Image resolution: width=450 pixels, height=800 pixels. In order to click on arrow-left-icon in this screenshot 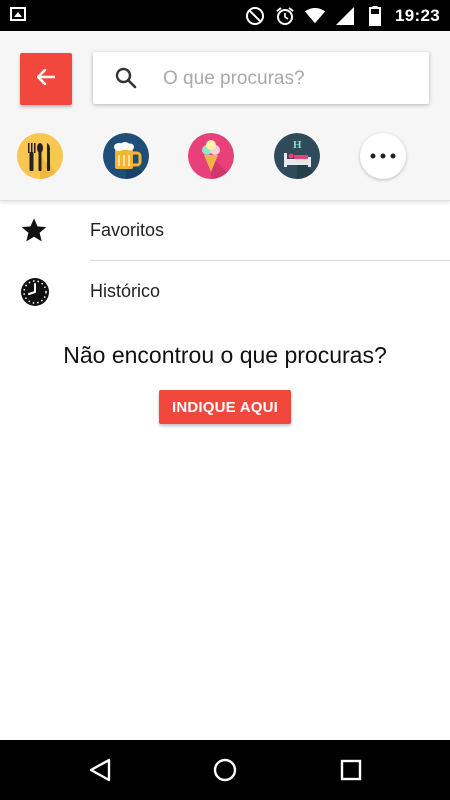, I will do `click(46, 79)`.